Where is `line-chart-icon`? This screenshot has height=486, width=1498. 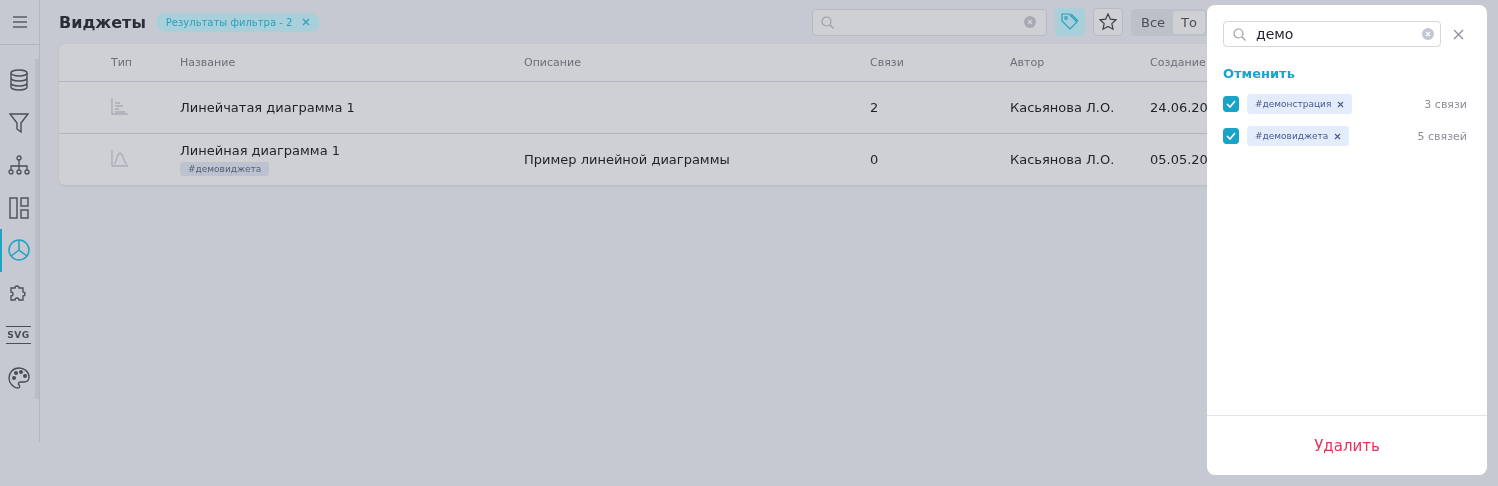 line-chart-icon is located at coordinates (120, 158).